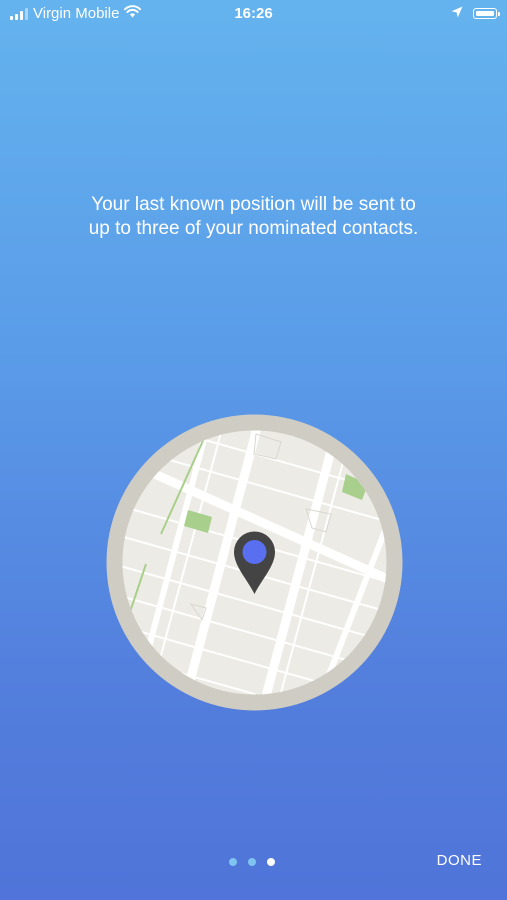 The width and height of the screenshot is (507, 900). What do you see at coordinates (459, 860) in the screenshot?
I see `done-button: DONE` at bounding box center [459, 860].